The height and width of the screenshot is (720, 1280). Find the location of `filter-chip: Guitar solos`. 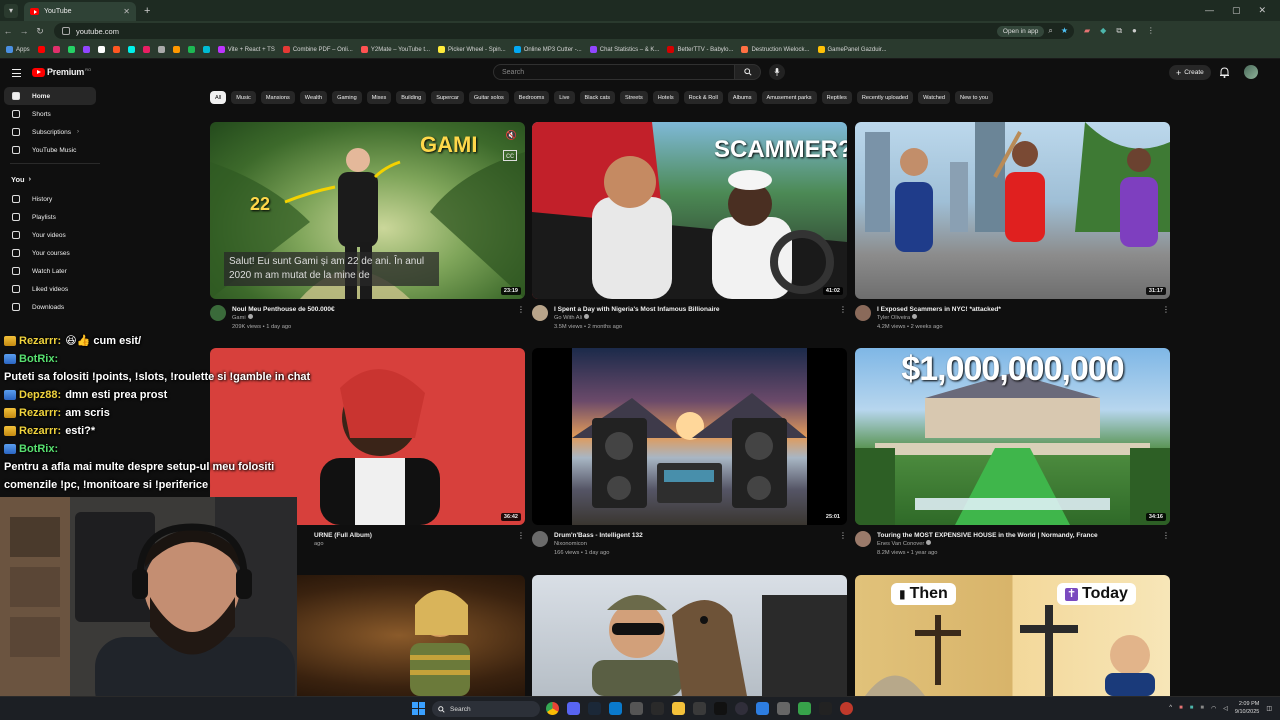

filter-chip: Guitar solos is located at coordinates (488, 97).